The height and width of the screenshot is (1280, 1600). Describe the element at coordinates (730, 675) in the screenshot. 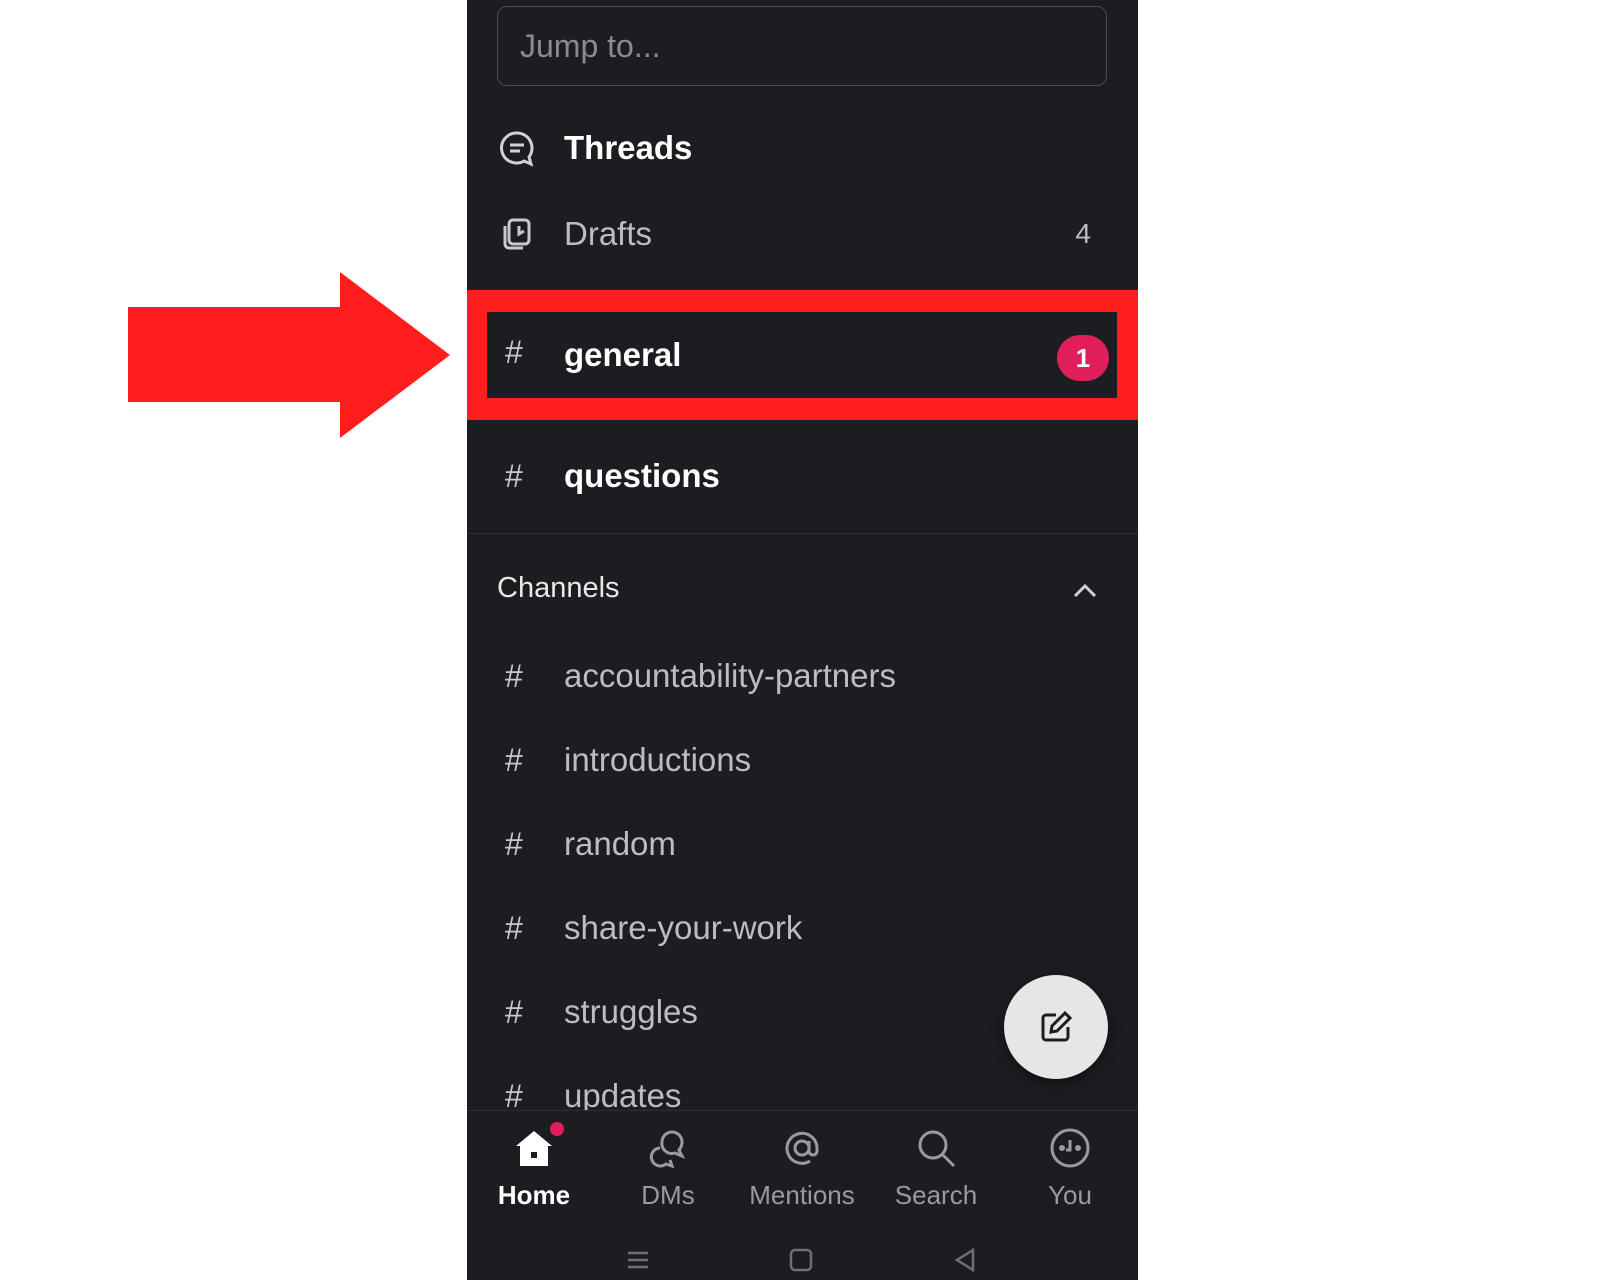

I see `channel-label: accountability-partners` at that location.